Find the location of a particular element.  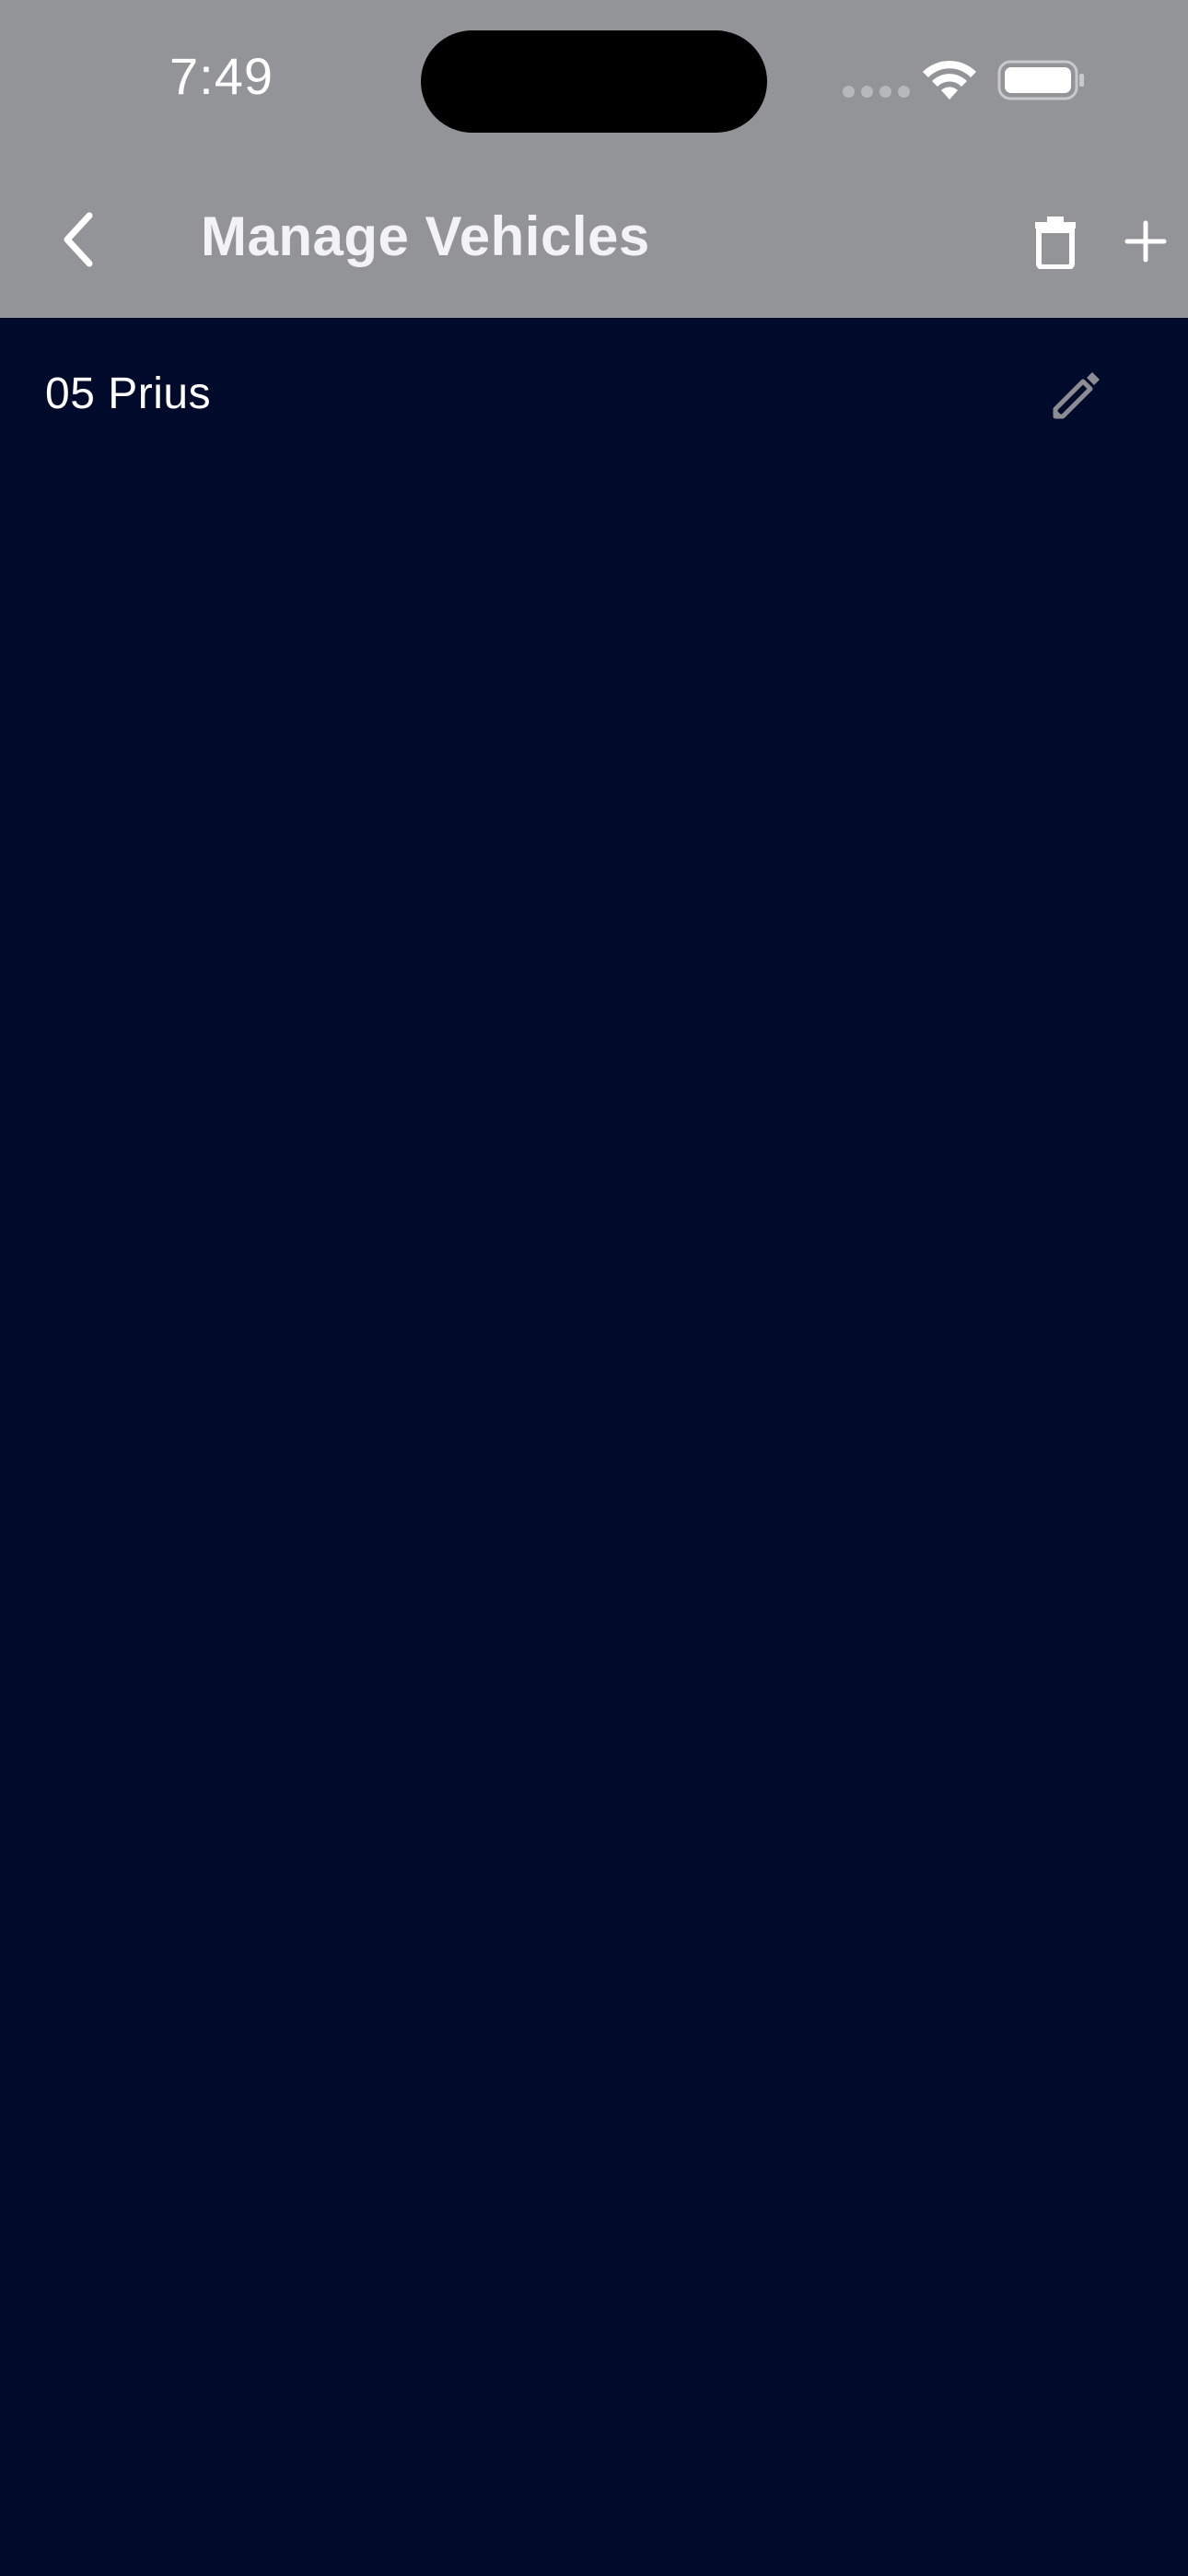

wifi-icon is located at coordinates (949, 80).